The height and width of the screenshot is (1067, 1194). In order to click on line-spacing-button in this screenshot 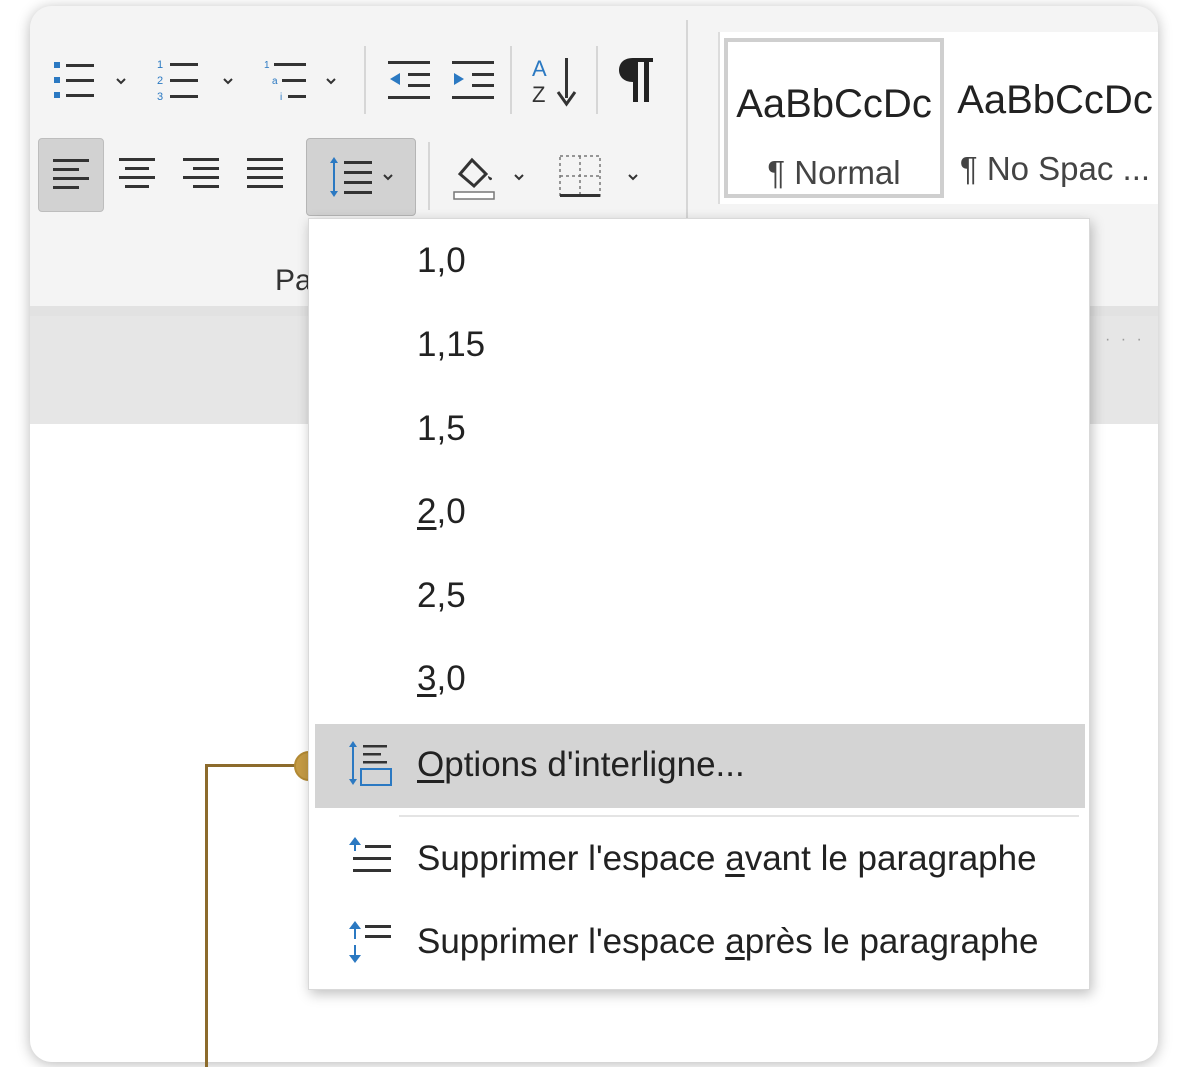, I will do `click(361, 177)`.